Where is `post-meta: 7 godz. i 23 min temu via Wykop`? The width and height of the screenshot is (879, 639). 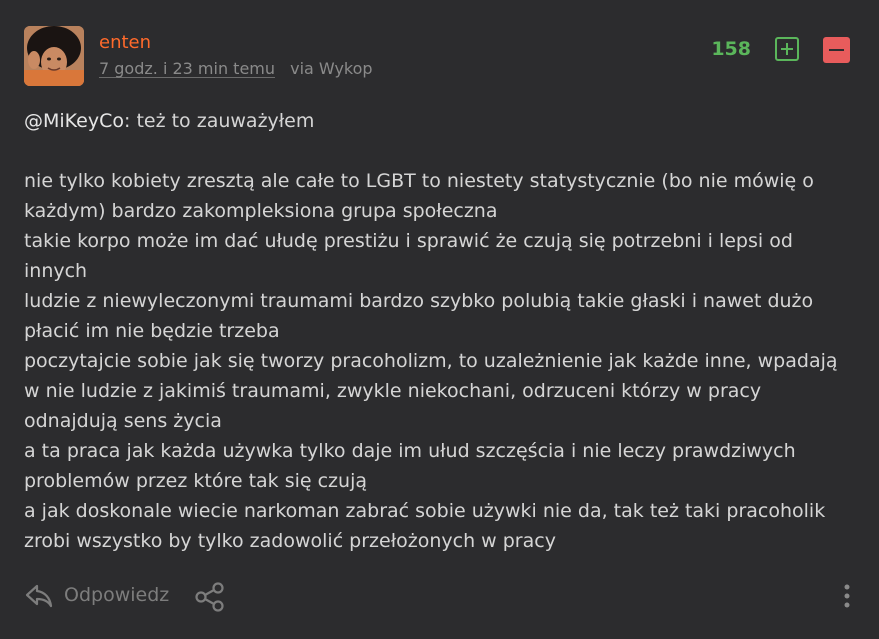
post-meta: 7 godz. i 23 min temu via Wykop is located at coordinates (236, 68).